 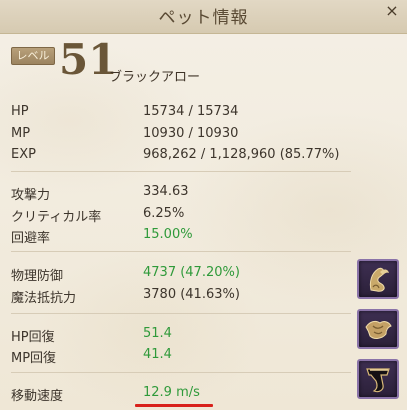 What do you see at coordinates (31, 195) in the screenshot?
I see `stat-label-attack: 攻撃力` at bounding box center [31, 195].